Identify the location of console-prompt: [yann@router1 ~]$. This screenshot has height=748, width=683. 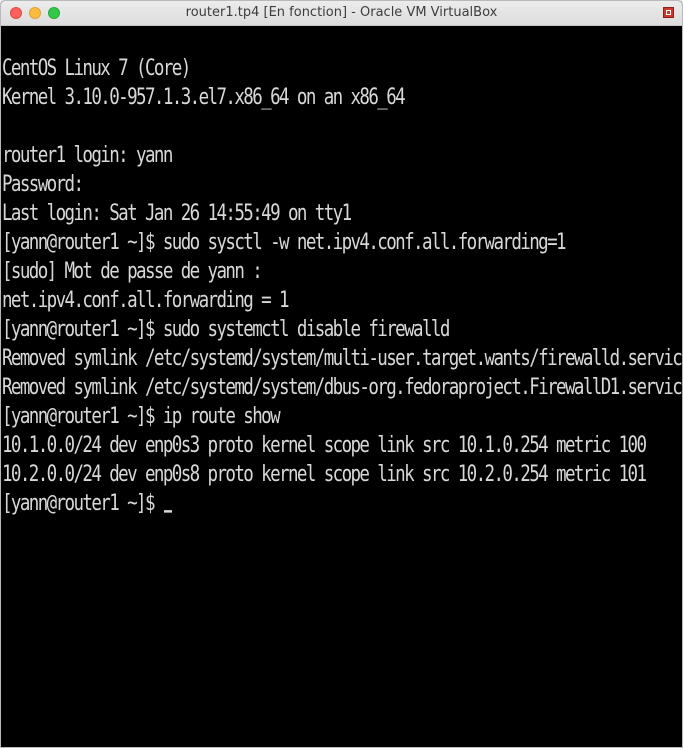
(82, 504).